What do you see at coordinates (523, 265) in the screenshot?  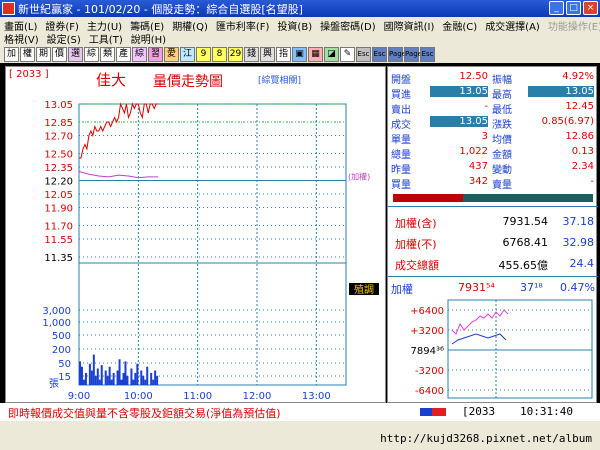 I see `index-v1: 455.65億` at bounding box center [523, 265].